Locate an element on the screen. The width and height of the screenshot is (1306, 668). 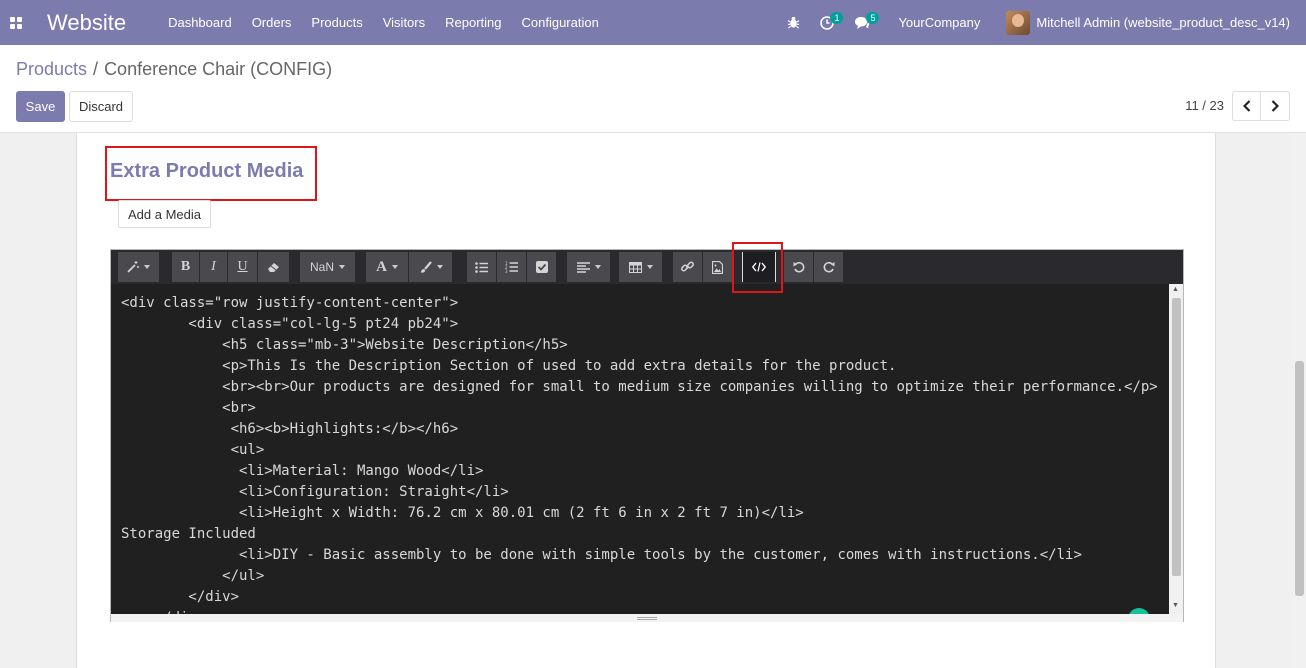
link-icon is located at coordinates (687, 266).